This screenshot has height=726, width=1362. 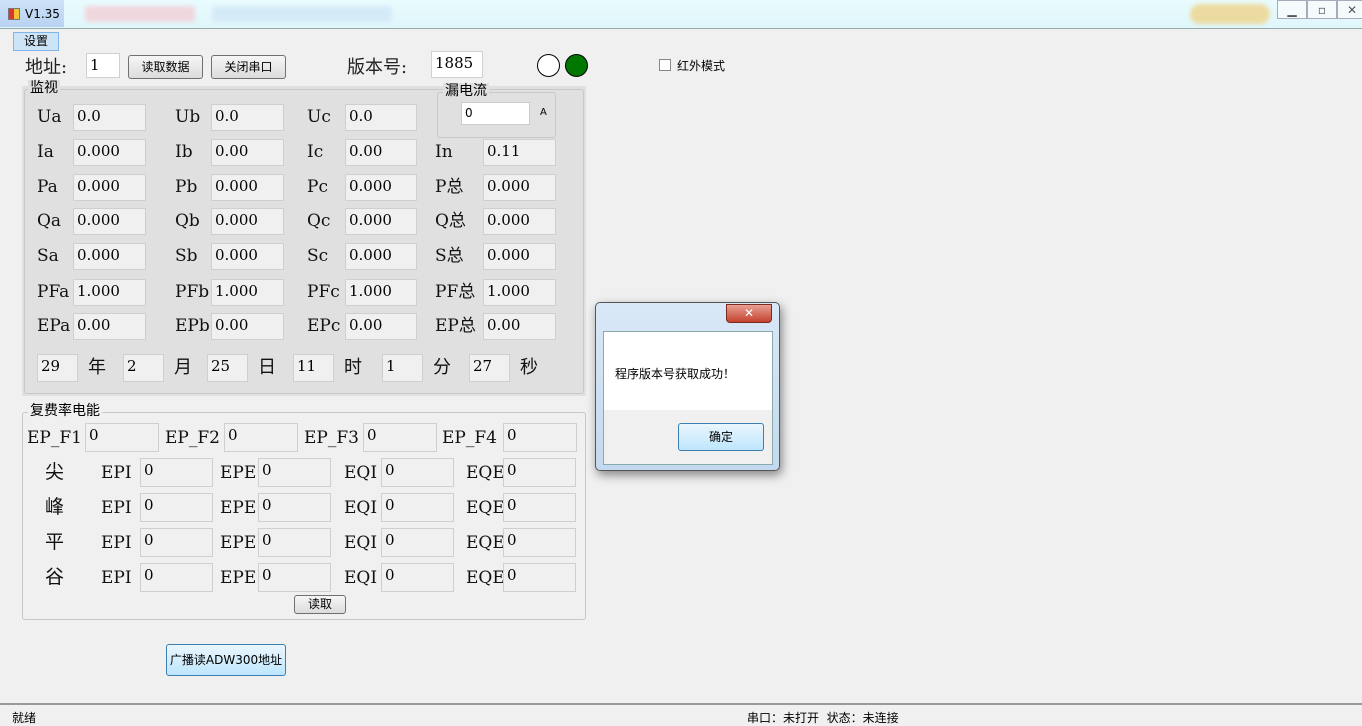 I want to click on field-in: 0.11, so click(x=519, y=152).